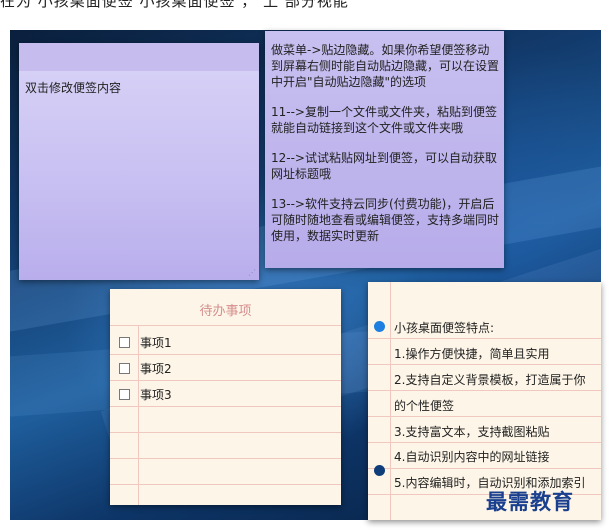  What do you see at coordinates (384, 166) in the screenshot?
I see `tip-paragraph: 12-->试试粘贴网址到便签，可以自动获取网址标题哦` at bounding box center [384, 166].